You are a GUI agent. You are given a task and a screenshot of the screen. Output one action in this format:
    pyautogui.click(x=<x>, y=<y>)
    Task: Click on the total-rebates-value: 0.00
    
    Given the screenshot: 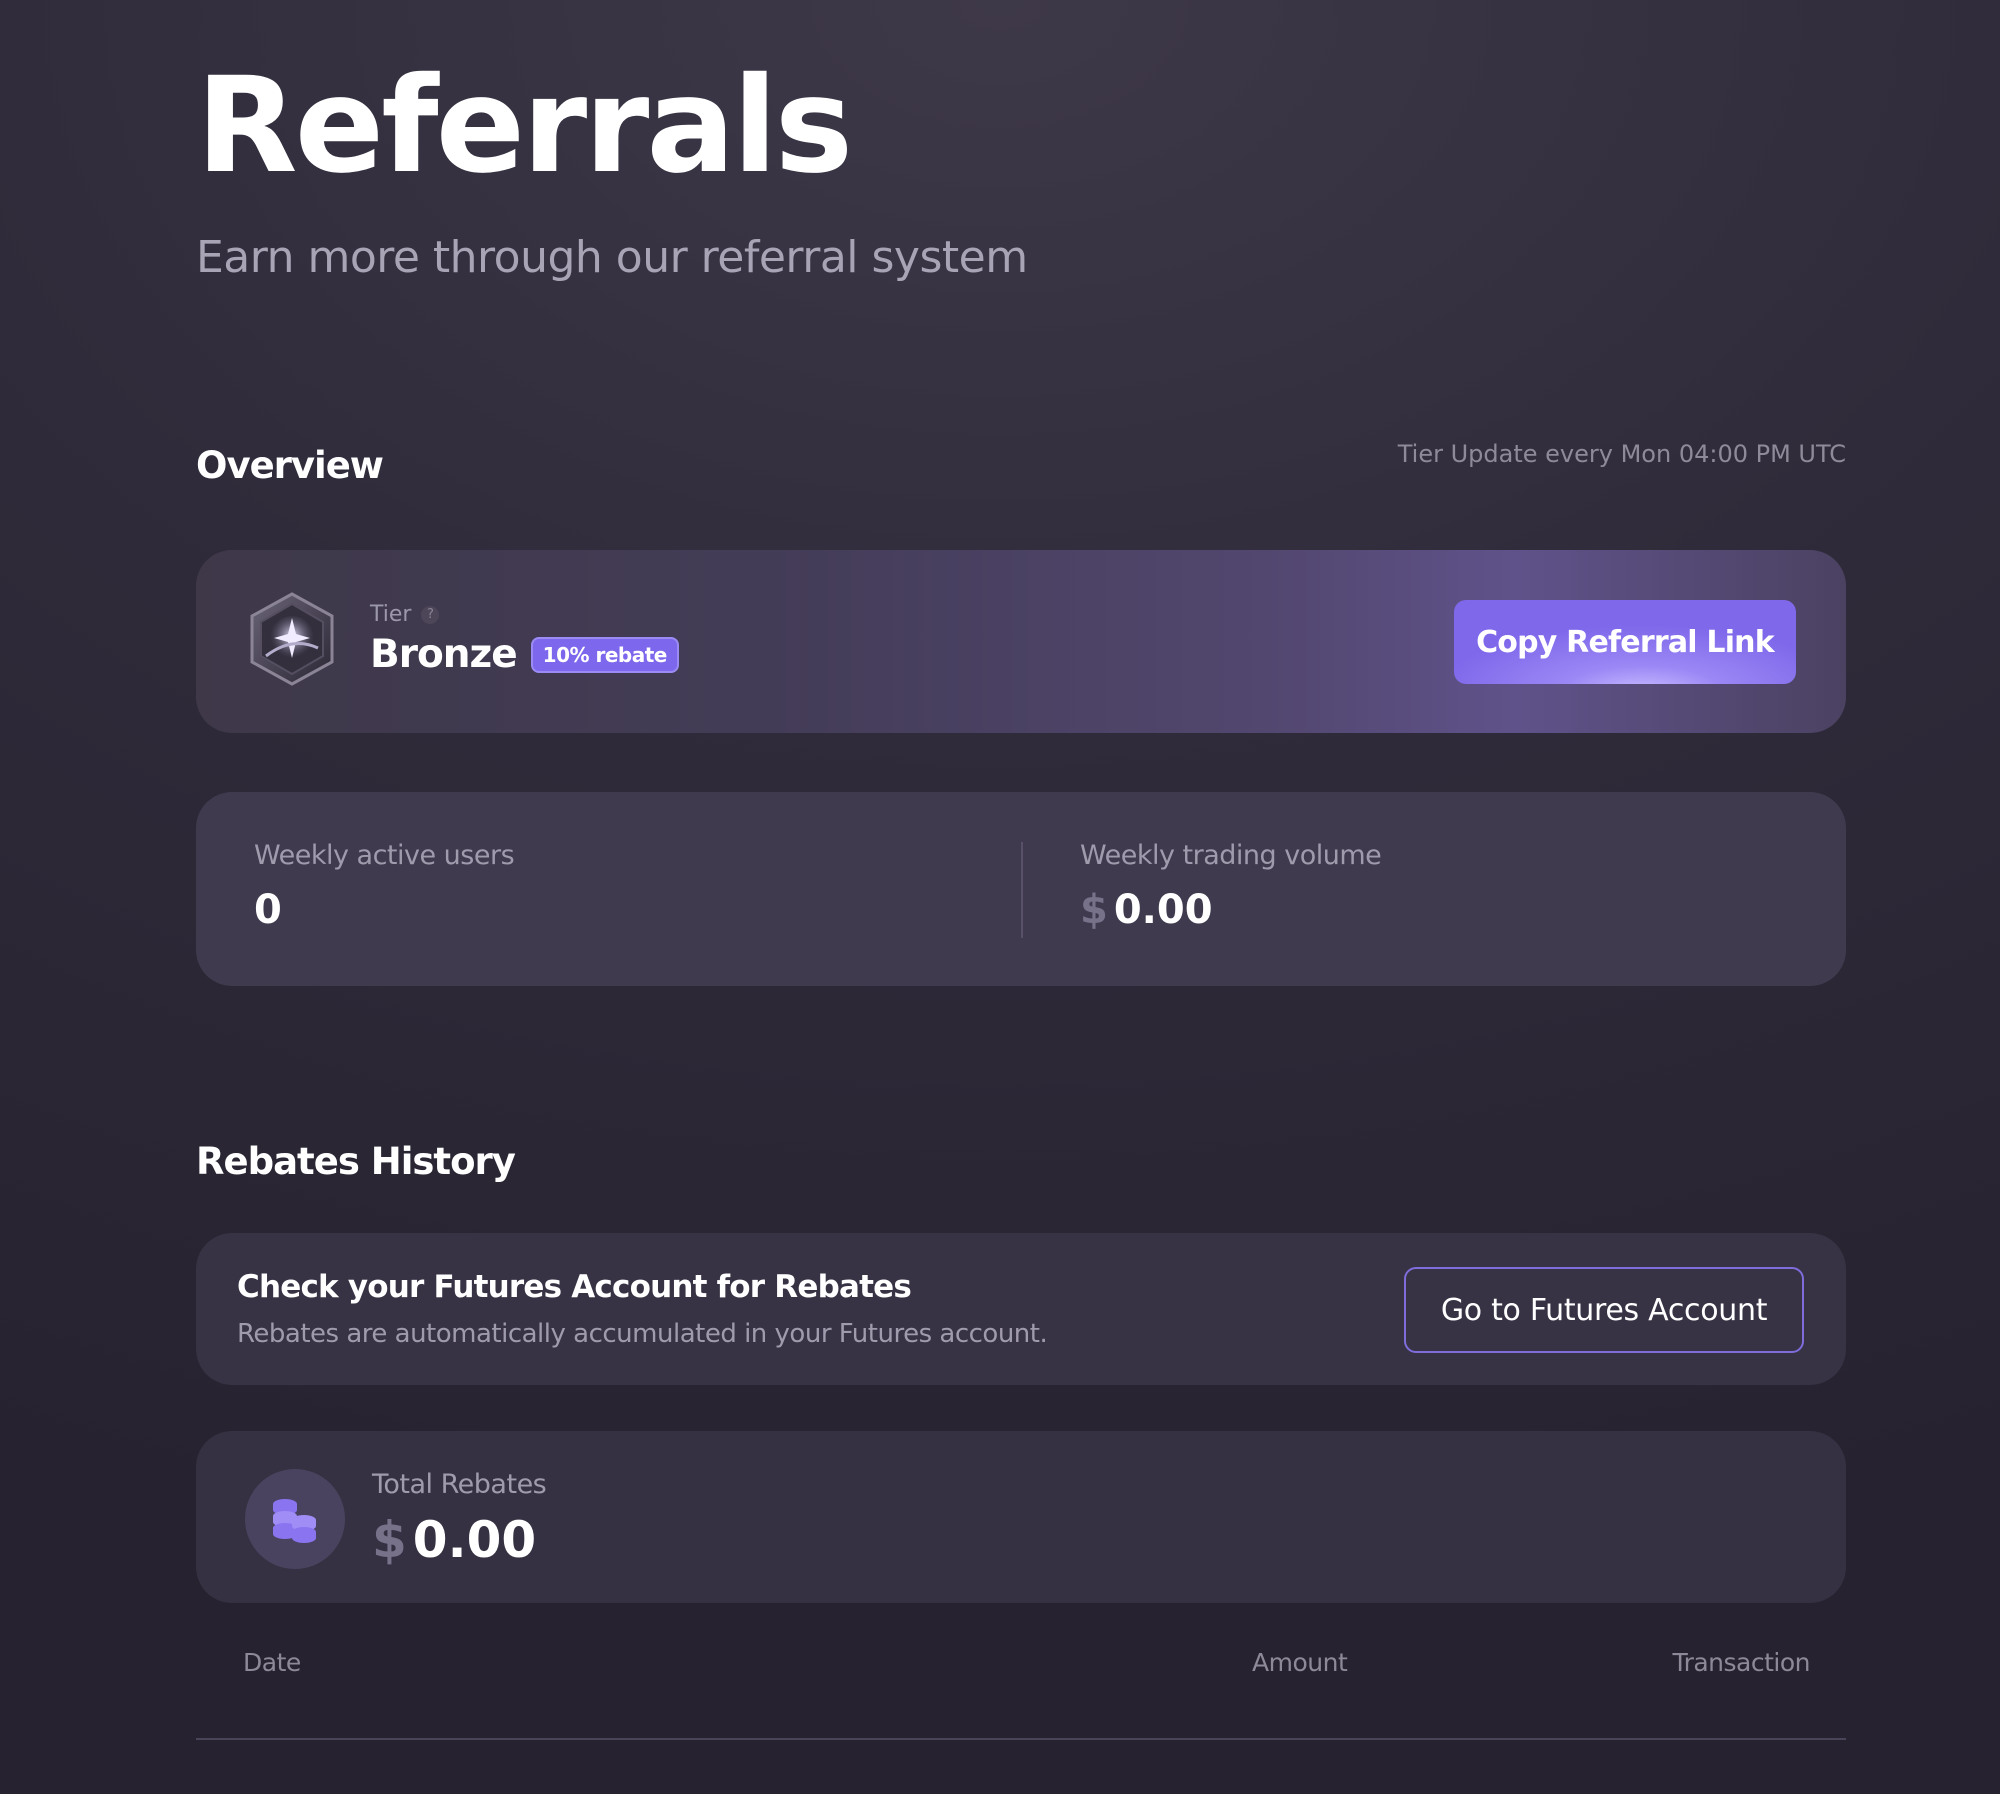 What is the action you would take?
    pyautogui.click(x=474, y=1540)
    